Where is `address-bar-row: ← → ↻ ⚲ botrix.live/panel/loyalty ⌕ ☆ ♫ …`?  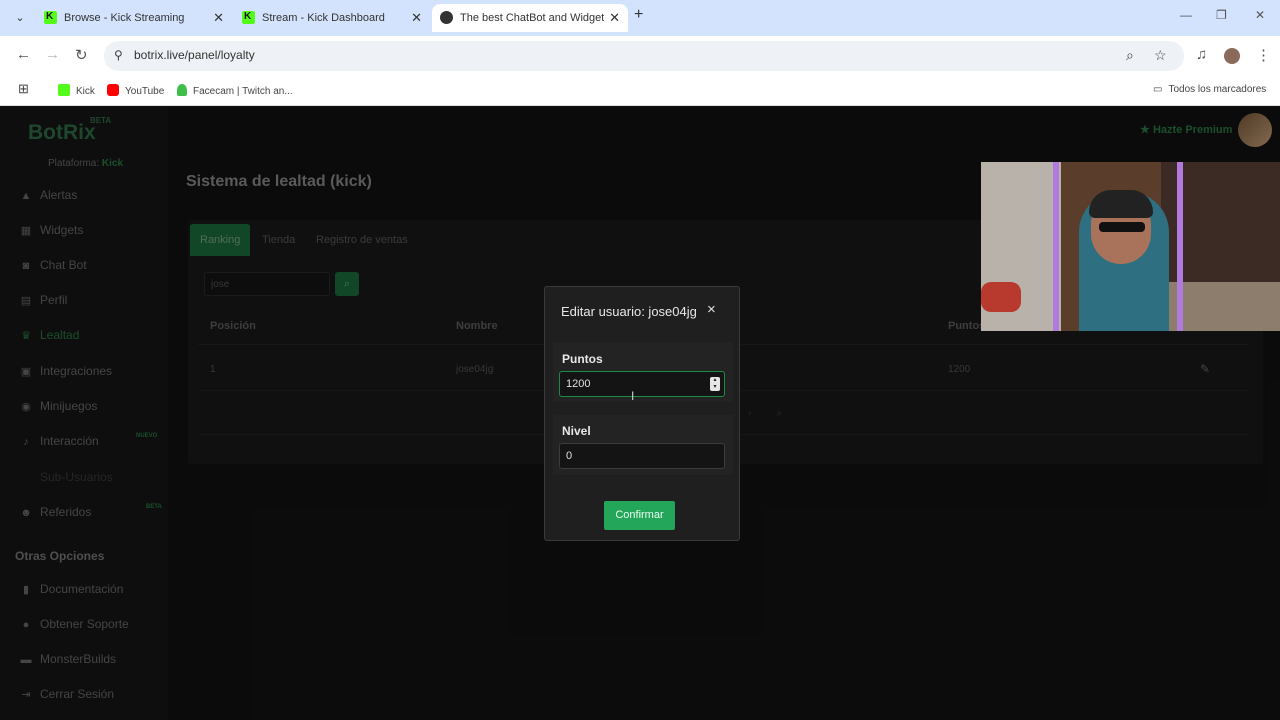
address-bar-row: ← → ↻ ⚲ botrix.live/panel/loyalty ⌕ ☆ ♫ … is located at coordinates (640, 56).